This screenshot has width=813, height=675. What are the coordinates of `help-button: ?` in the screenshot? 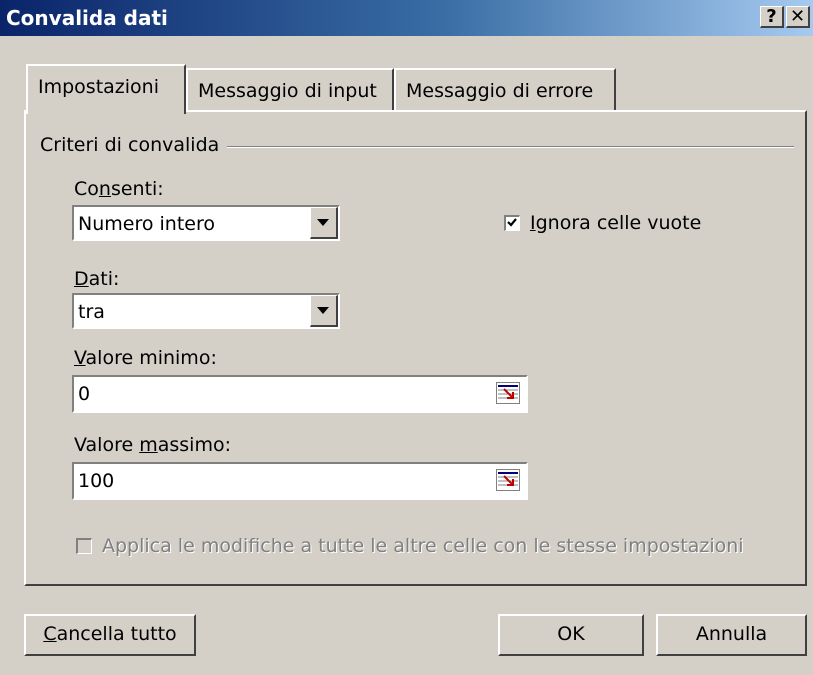 It's located at (772, 17).